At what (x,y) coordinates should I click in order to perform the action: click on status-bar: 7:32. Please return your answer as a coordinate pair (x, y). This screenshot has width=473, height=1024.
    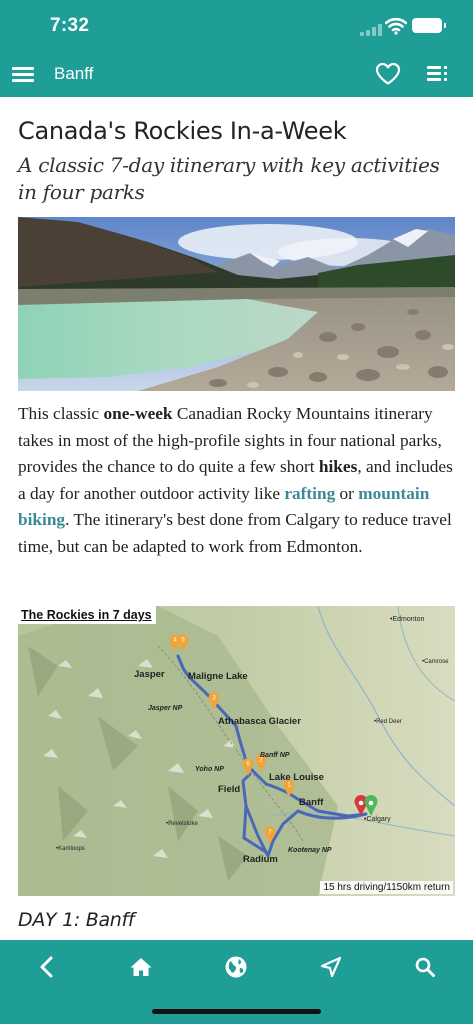
    Looking at the image, I should click on (236, 25).